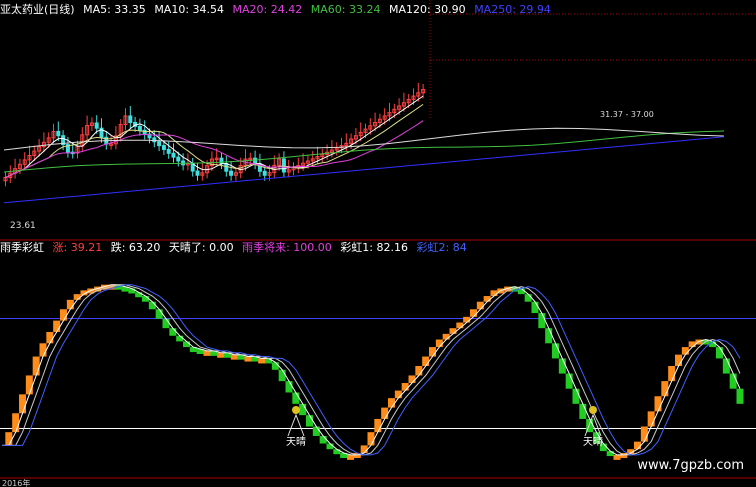  I want to click on indicator-name: 雨季彩虹, so click(22, 247).